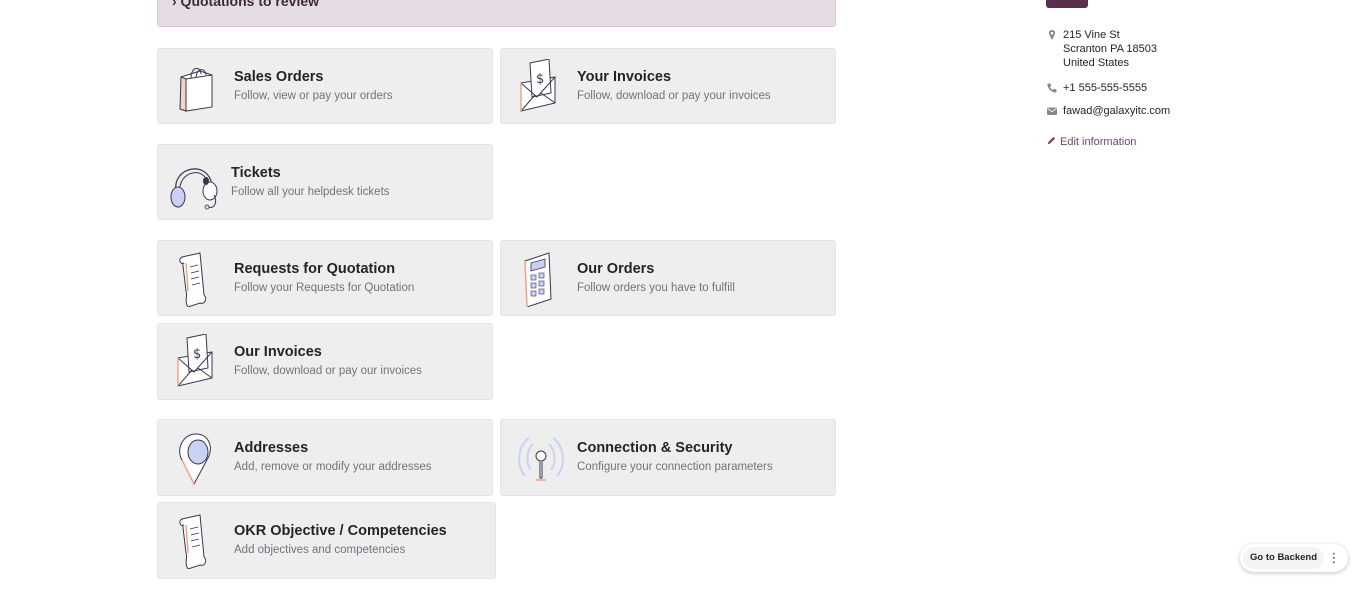  I want to click on envelope-icon, so click(1052, 111).